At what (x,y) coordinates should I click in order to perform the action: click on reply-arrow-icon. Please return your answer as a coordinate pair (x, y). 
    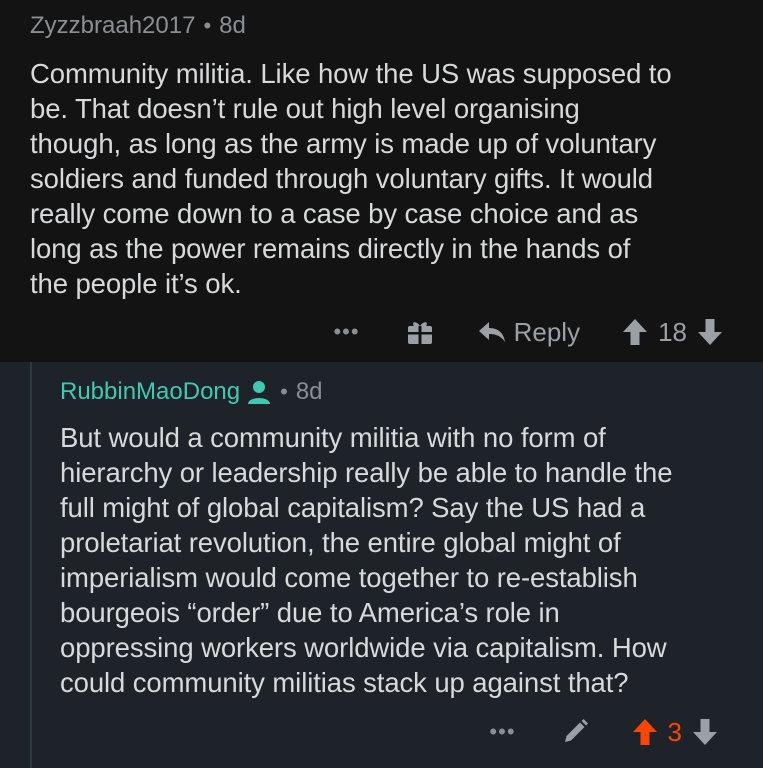
    Looking at the image, I should click on (492, 332).